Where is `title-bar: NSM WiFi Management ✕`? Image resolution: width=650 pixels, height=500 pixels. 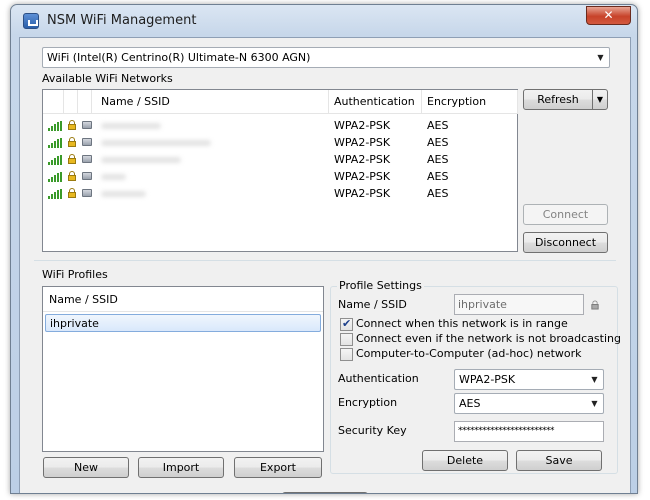
title-bar: NSM WiFi Management ✕ is located at coordinates (324, 21).